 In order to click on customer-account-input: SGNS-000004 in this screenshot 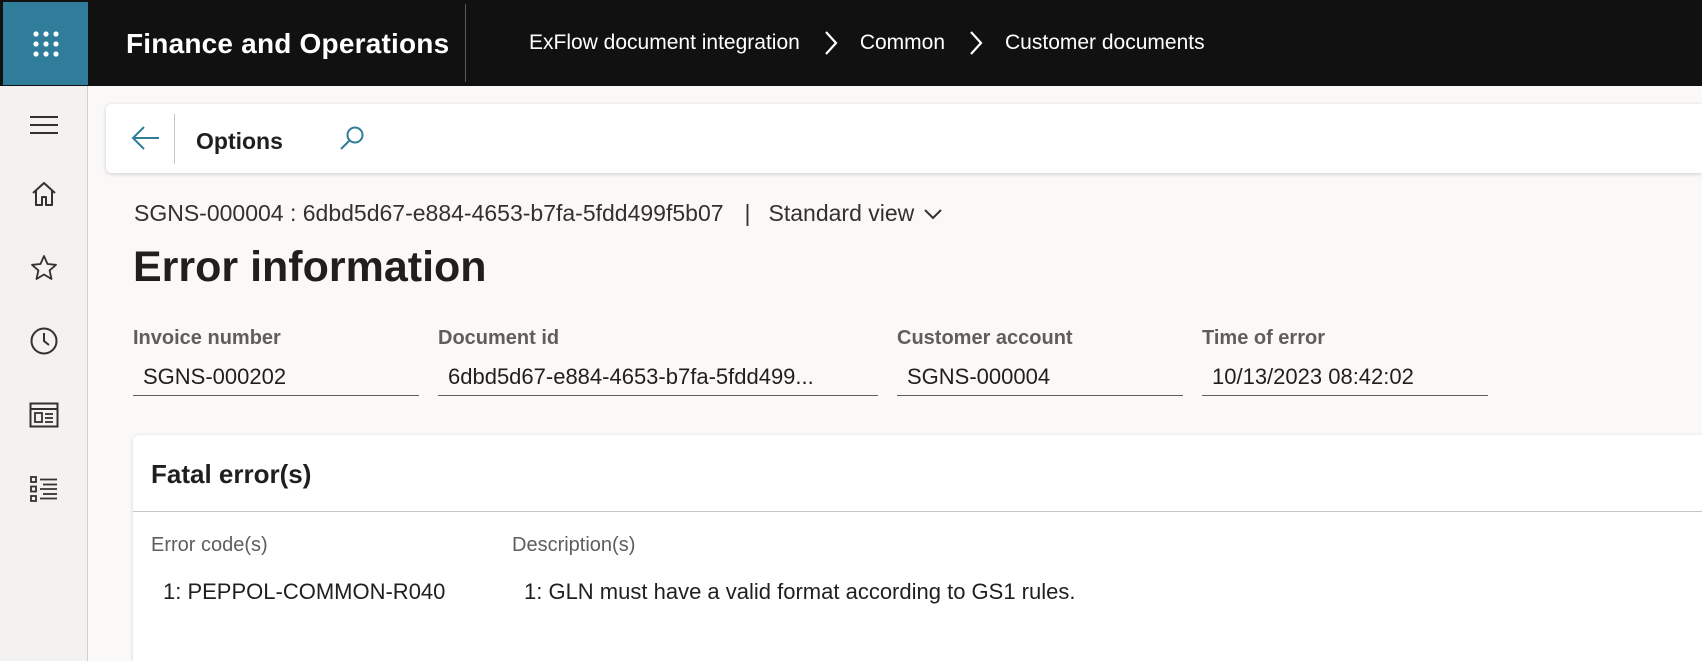, I will do `click(1040, 377)`.